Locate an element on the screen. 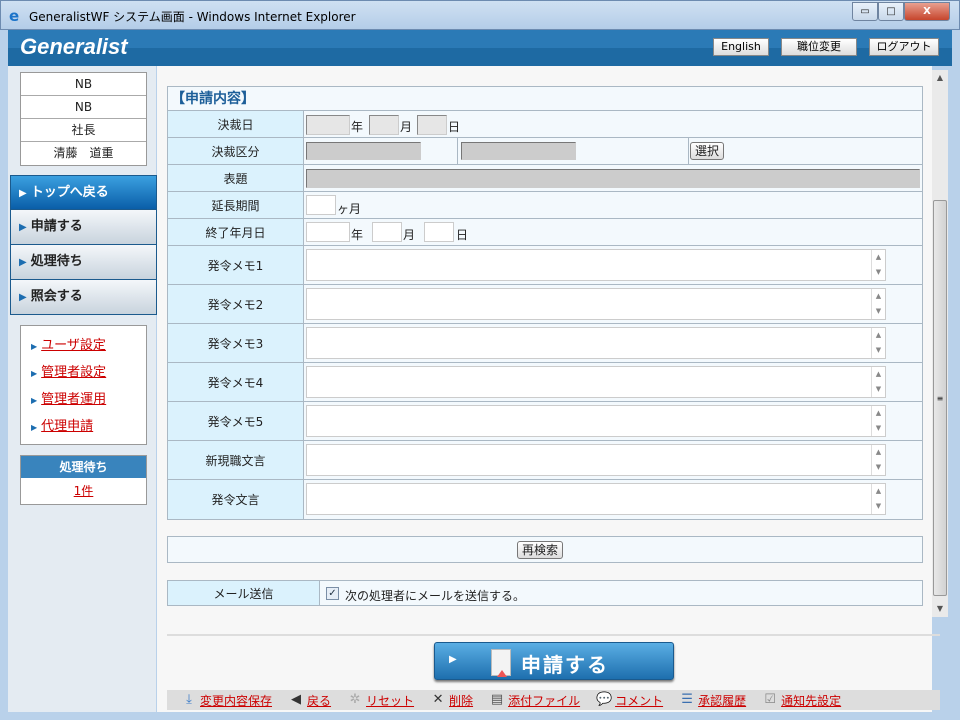  toolbar-label: 変更内容保存 is located at coordinates (236, 700).